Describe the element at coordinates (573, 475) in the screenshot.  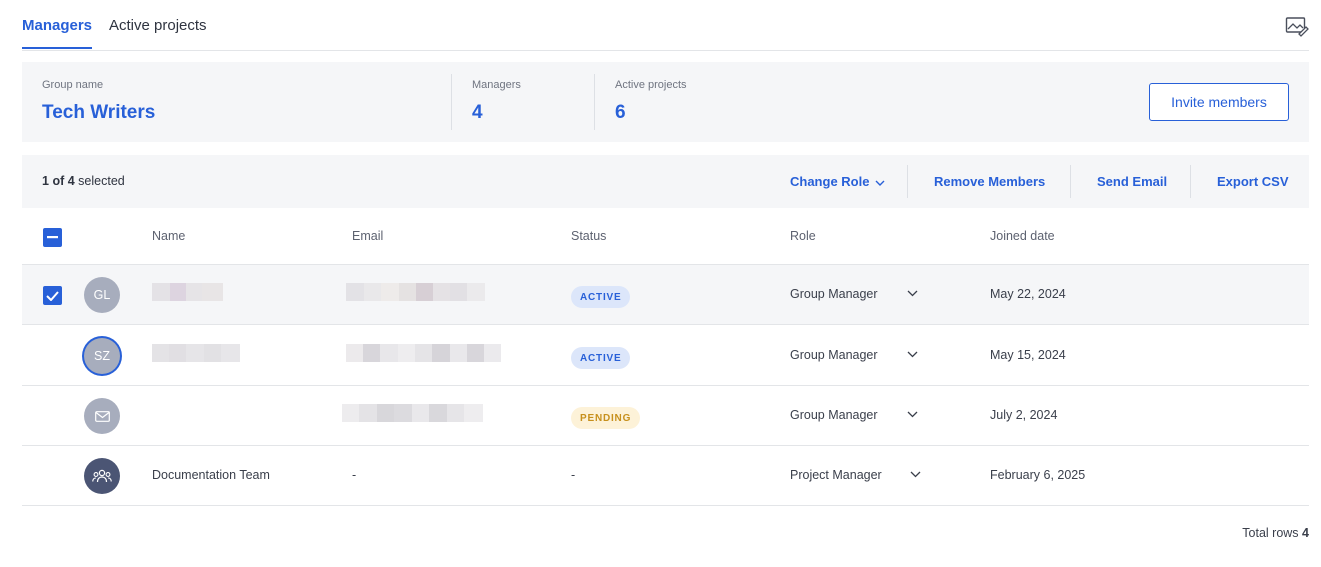
I see `member-status: -` at that location.